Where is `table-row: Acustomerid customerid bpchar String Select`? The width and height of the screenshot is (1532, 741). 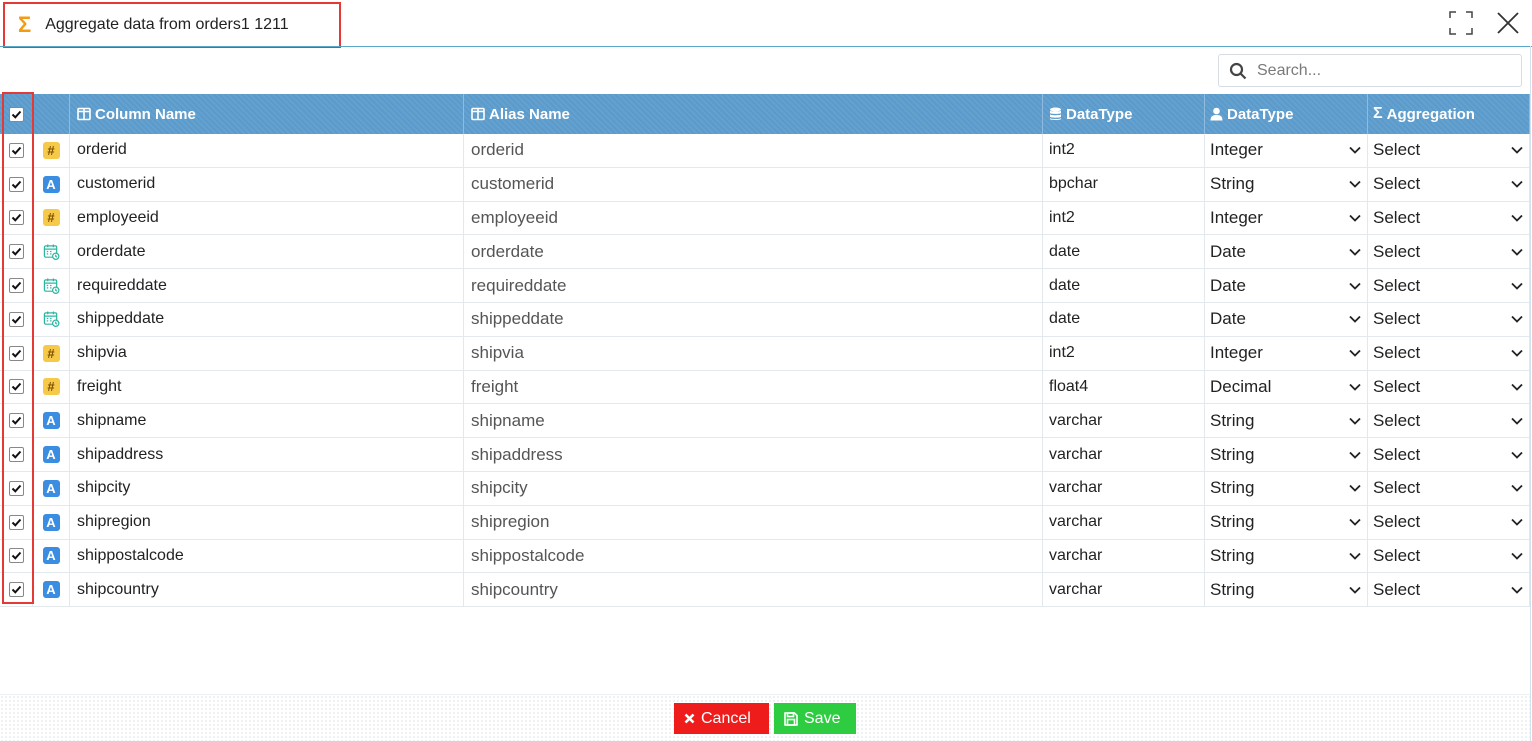 table-row: Acustomerid customerid bpchar String Select is located at coordinates (765, 184).